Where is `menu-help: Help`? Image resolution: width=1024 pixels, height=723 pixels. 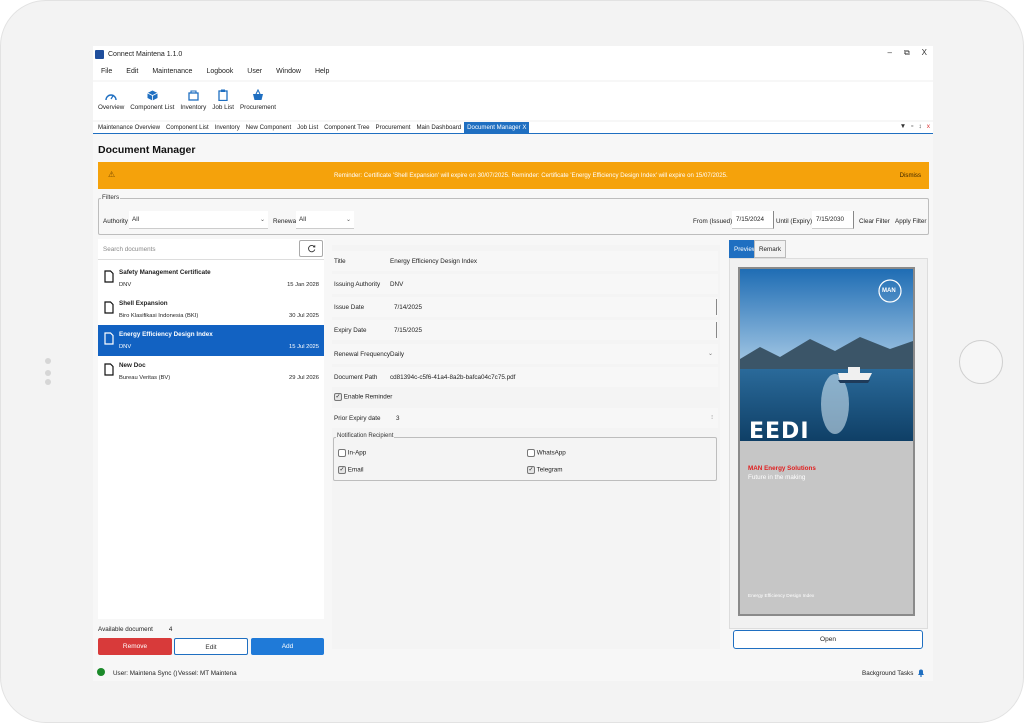
menu-help: Help is located at coordinates (322, 71).